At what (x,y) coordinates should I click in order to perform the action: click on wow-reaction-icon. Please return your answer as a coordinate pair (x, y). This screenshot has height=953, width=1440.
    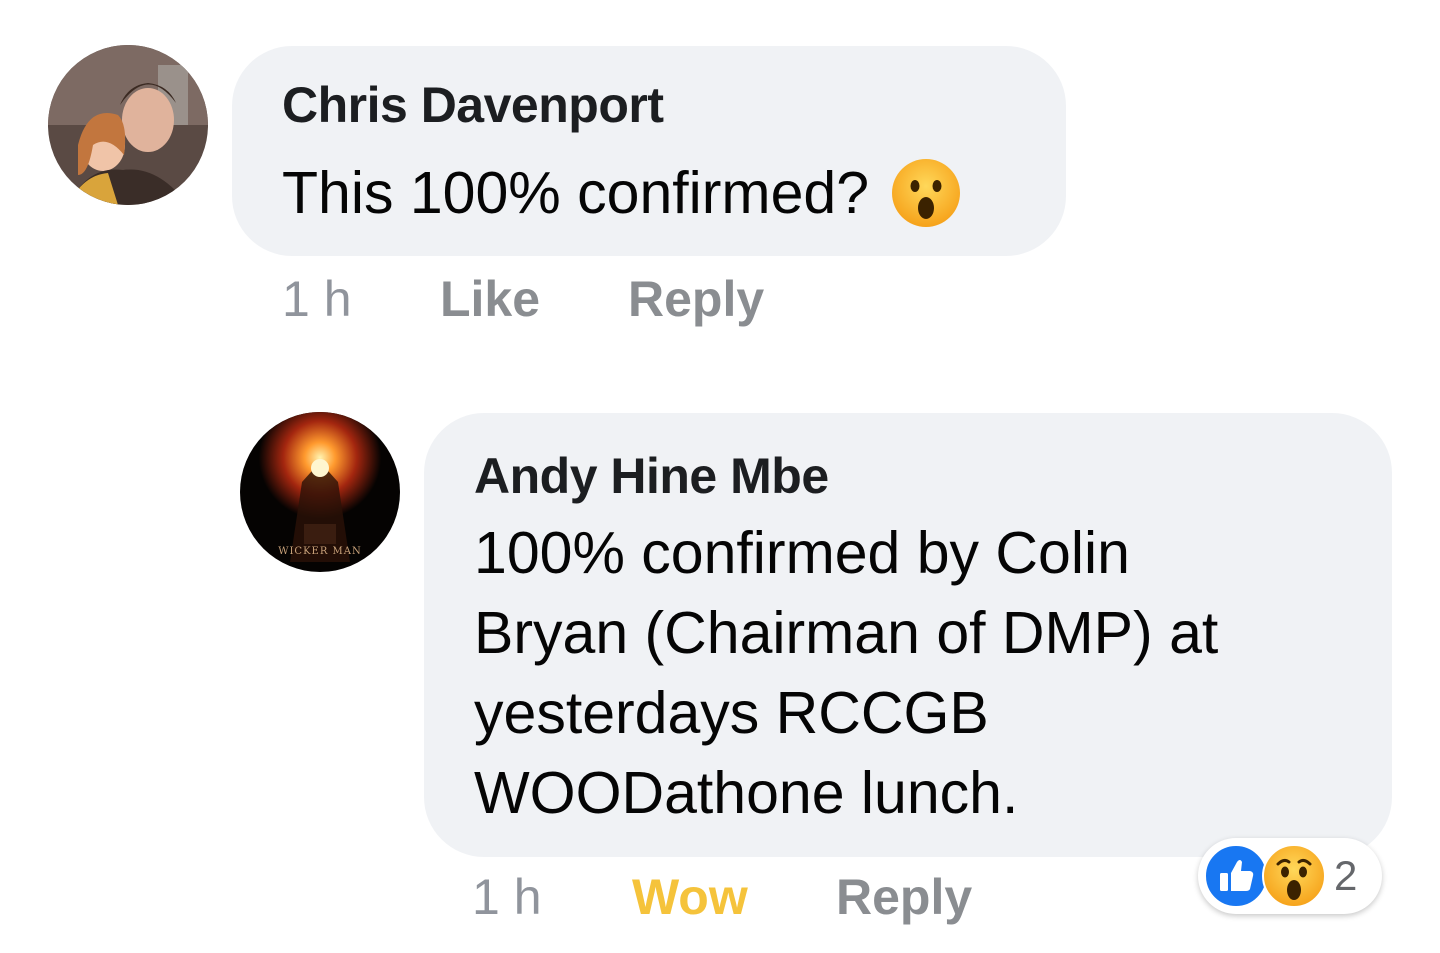
    Looking at the image, I should click on (1294, 876).